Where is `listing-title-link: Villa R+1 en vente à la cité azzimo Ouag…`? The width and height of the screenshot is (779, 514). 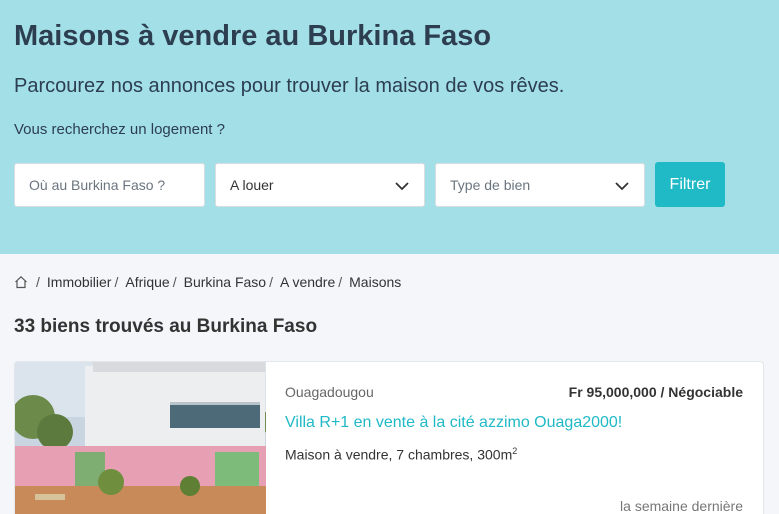 listing-title-link: Villa R+1 en vente à la cité azzimo Ouag… is located at coordinates (453, 423).